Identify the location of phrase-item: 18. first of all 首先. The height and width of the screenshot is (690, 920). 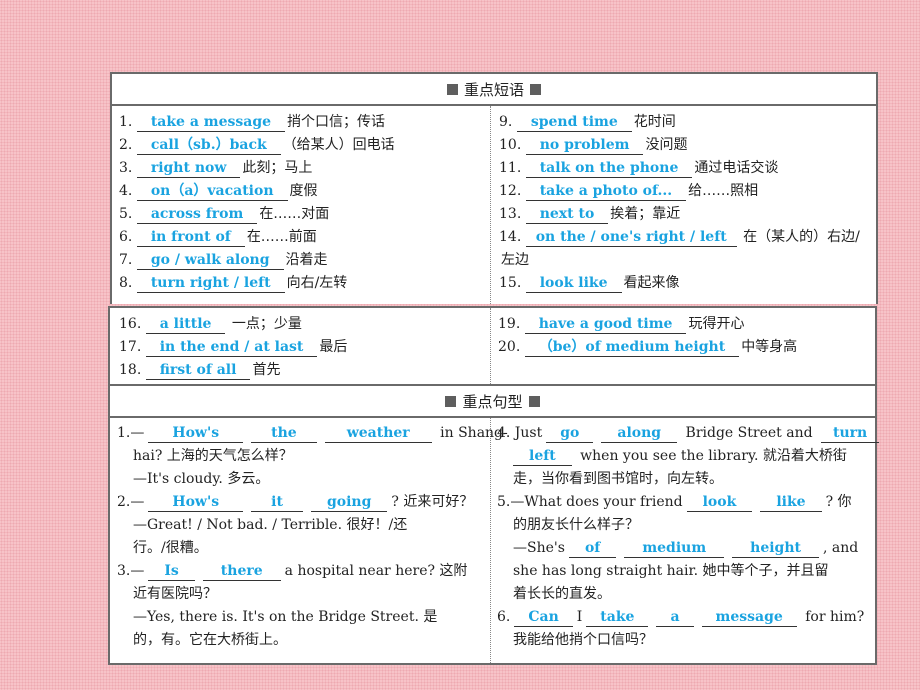
(233, 370).